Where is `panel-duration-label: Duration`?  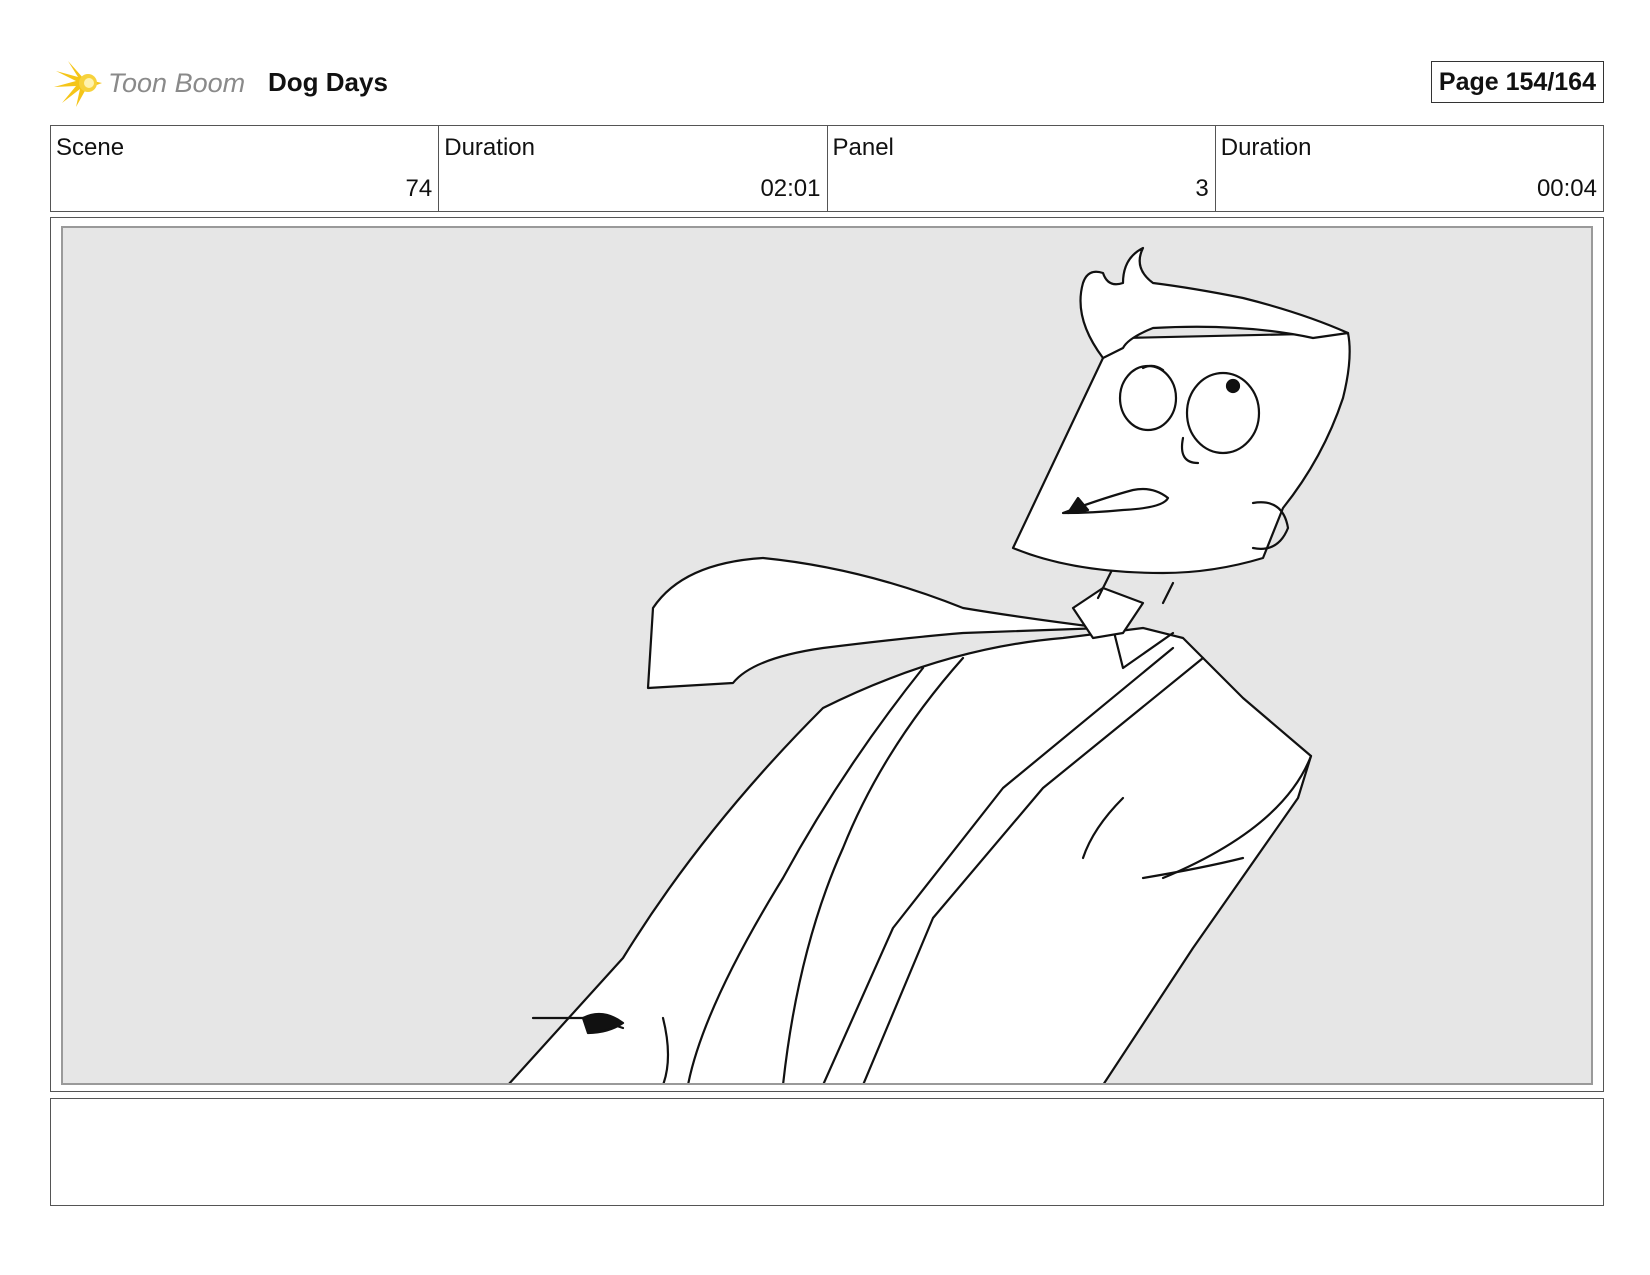 panel-duration-label: Duration is located at coordinates (1266, 147).